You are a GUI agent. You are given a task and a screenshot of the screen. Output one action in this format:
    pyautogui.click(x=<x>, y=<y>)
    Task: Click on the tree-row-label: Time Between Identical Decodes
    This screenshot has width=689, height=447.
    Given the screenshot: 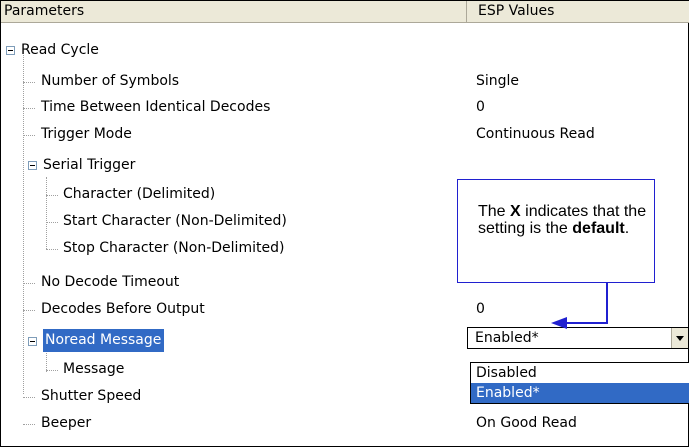 What is the action you would take?
    pyautogui.click(x=156, y=107)
    